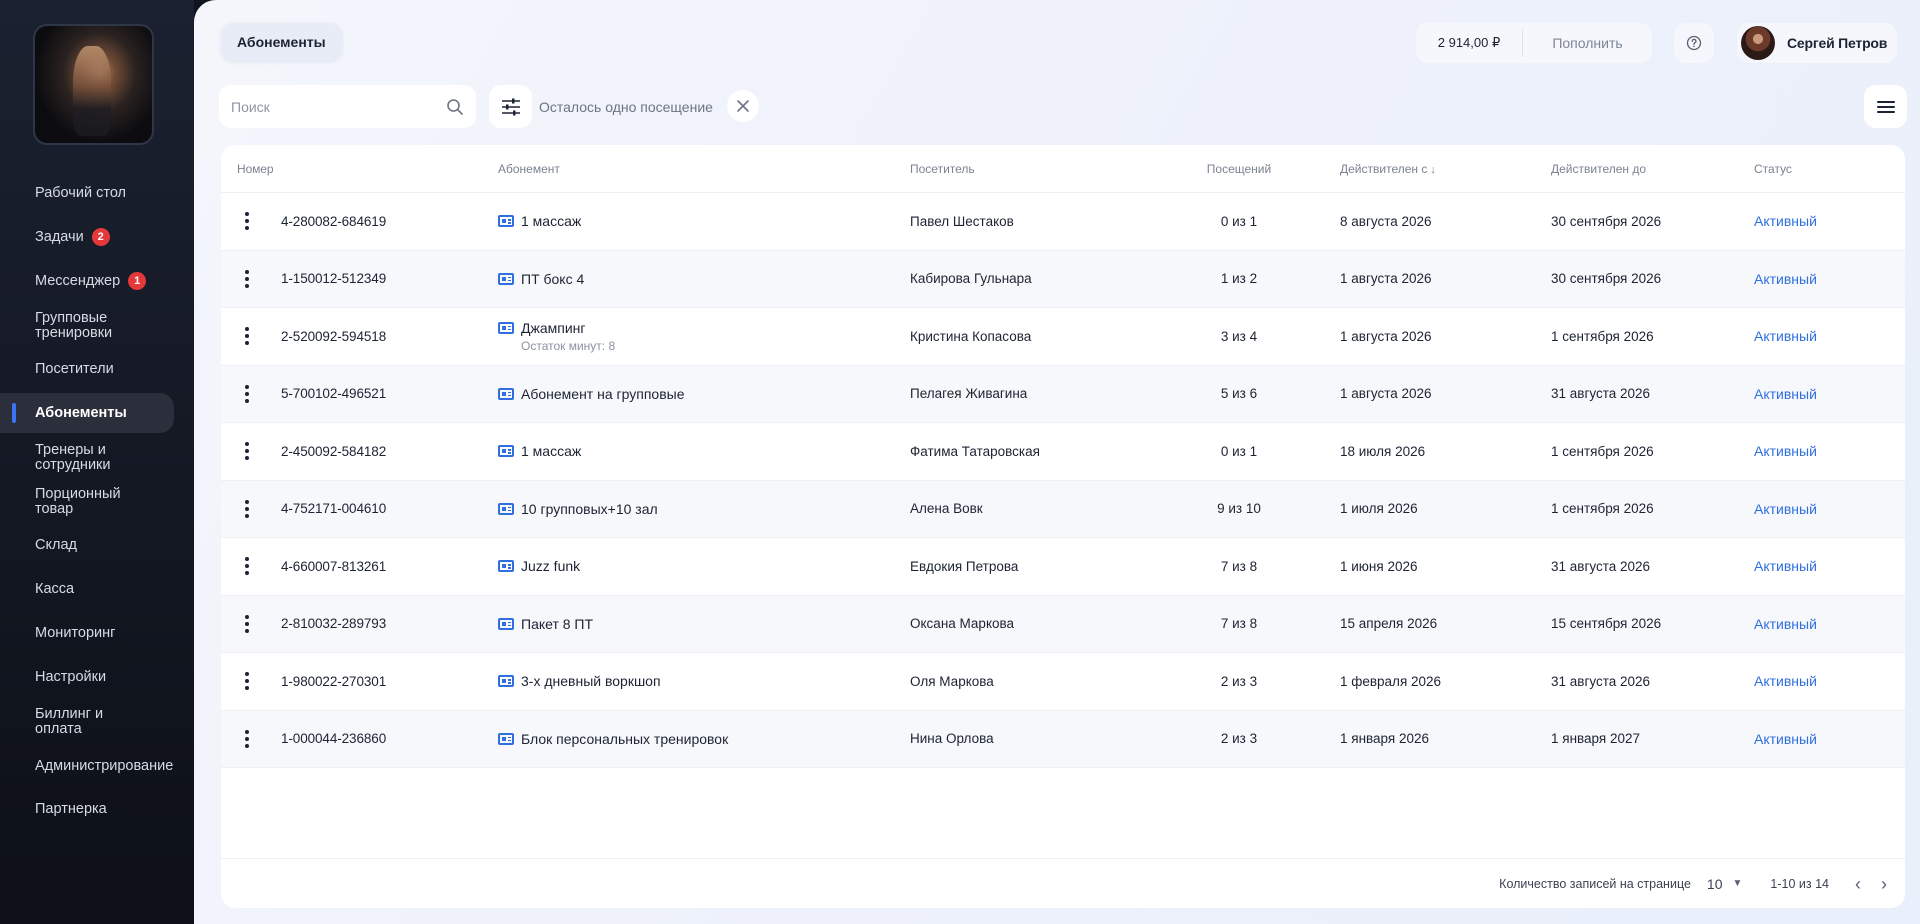 The width and height of the screenshot is (1920, 924). What do you see at coordinates (553, 327) in the screenshot?
I see `subscription-name: Джампинг` at bounding box center [553, 327].